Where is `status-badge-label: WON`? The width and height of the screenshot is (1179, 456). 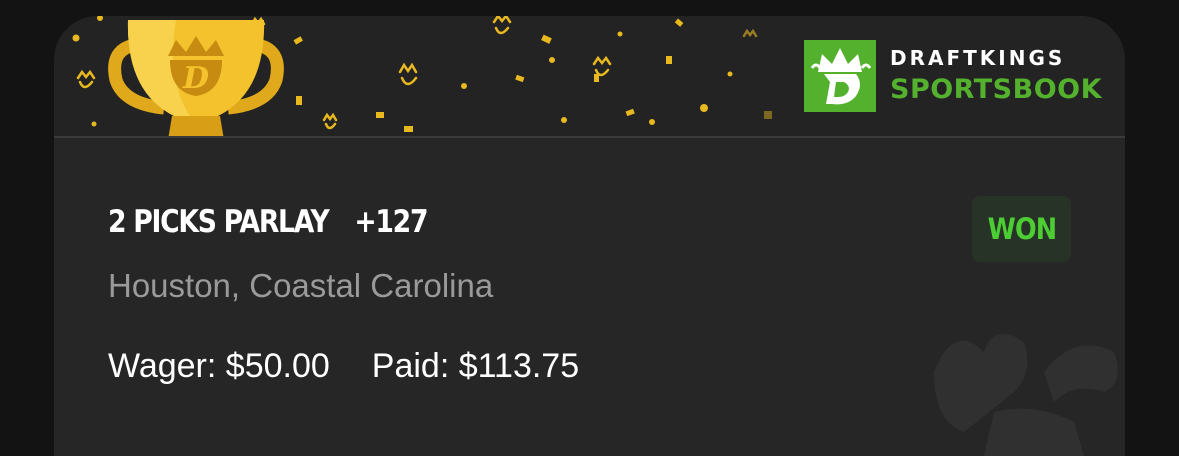 status-badge-label: WON is located at coordinates (1021, 229).